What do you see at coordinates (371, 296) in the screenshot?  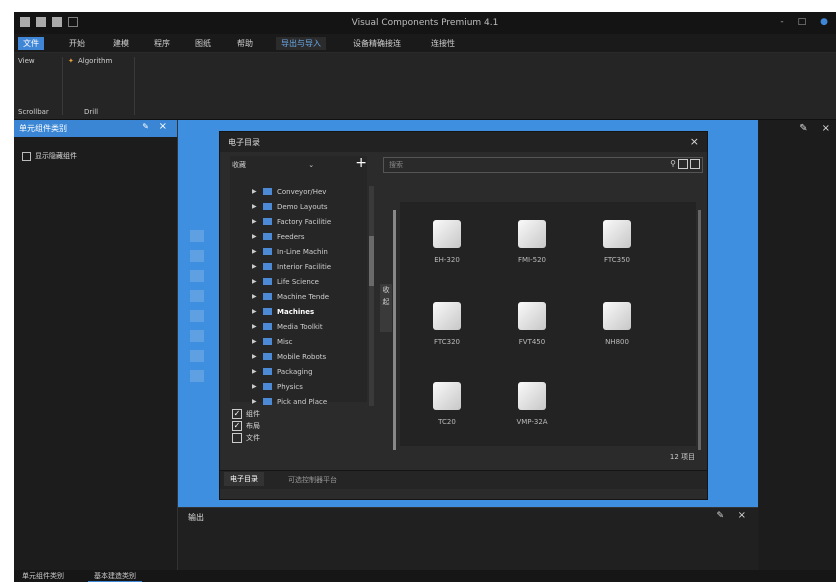 I see `tree-scrollbar` at bounding box center [371, 296].